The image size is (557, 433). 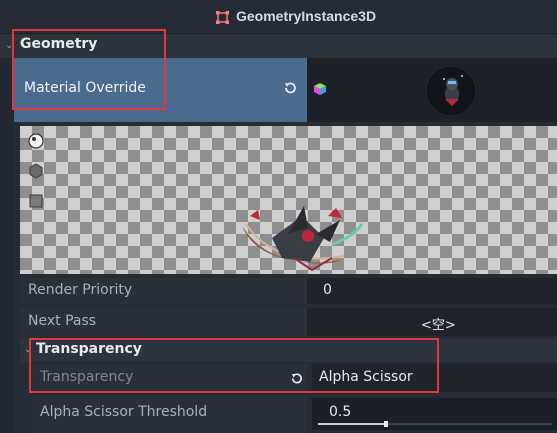 I want to click on alpha-scissor-threshold-value: 0.5, so click(x=340, y=412).